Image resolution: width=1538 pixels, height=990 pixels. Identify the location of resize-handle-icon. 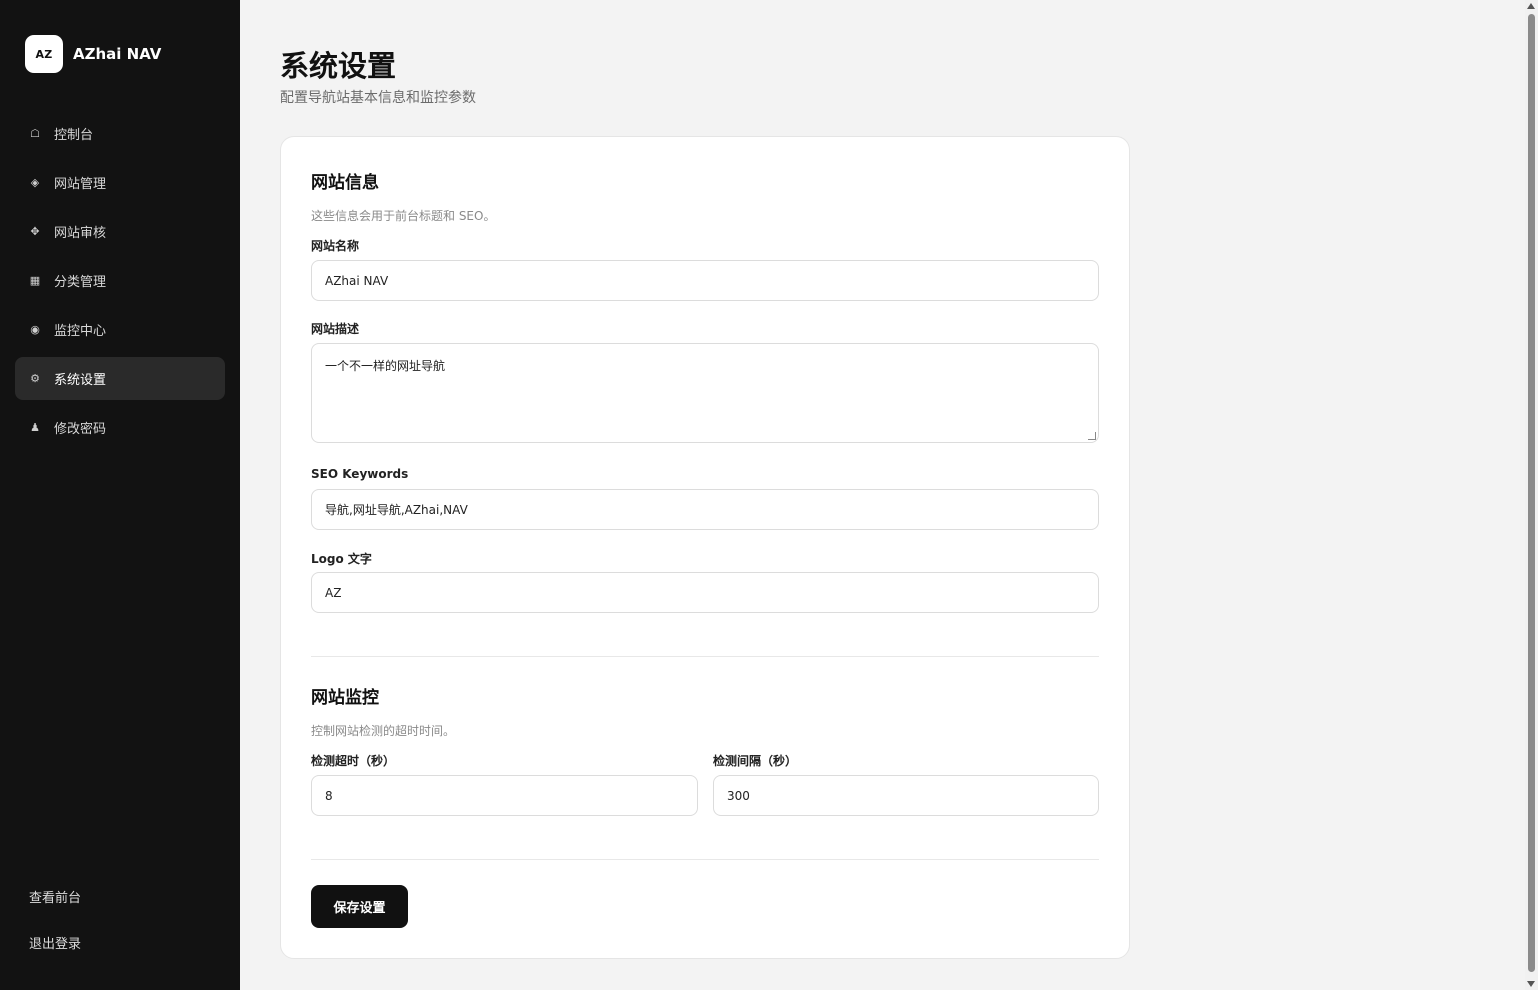
(1092, 436).